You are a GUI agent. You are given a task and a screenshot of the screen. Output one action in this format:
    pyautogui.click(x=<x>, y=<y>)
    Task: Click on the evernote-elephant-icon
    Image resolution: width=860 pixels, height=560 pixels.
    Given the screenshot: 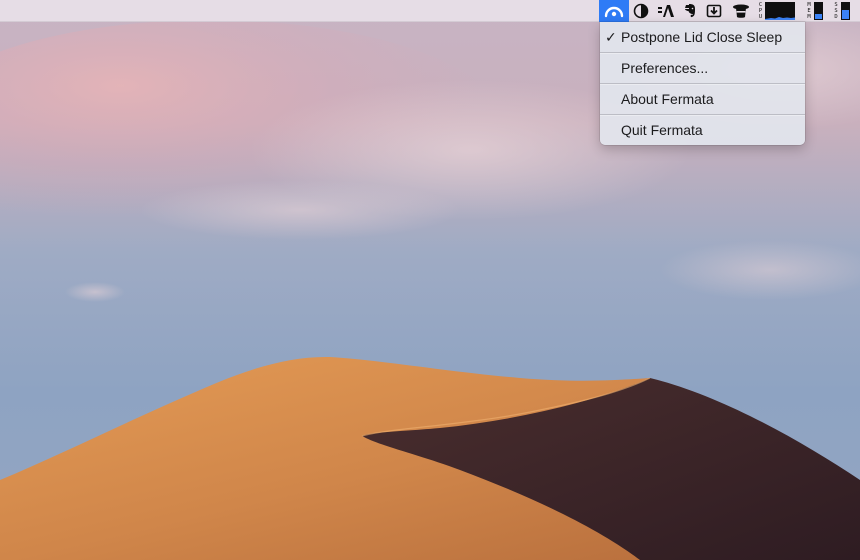 What is the action you would take?
    pyautogui.click(x=690, y=11)
    